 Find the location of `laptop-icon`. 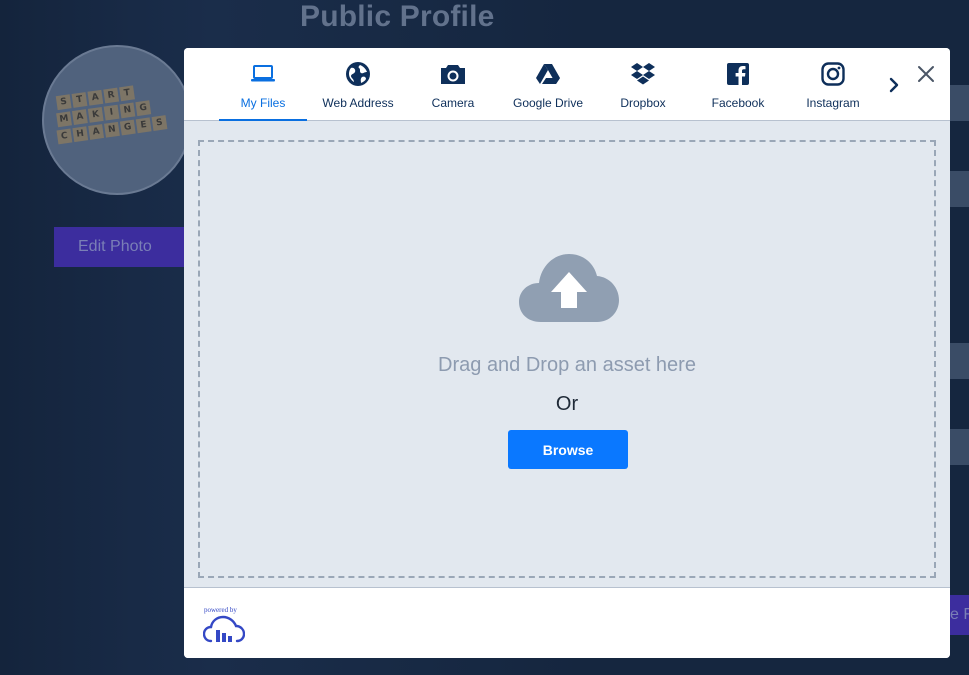

laptop-icon is located at coordinates (263, 74).